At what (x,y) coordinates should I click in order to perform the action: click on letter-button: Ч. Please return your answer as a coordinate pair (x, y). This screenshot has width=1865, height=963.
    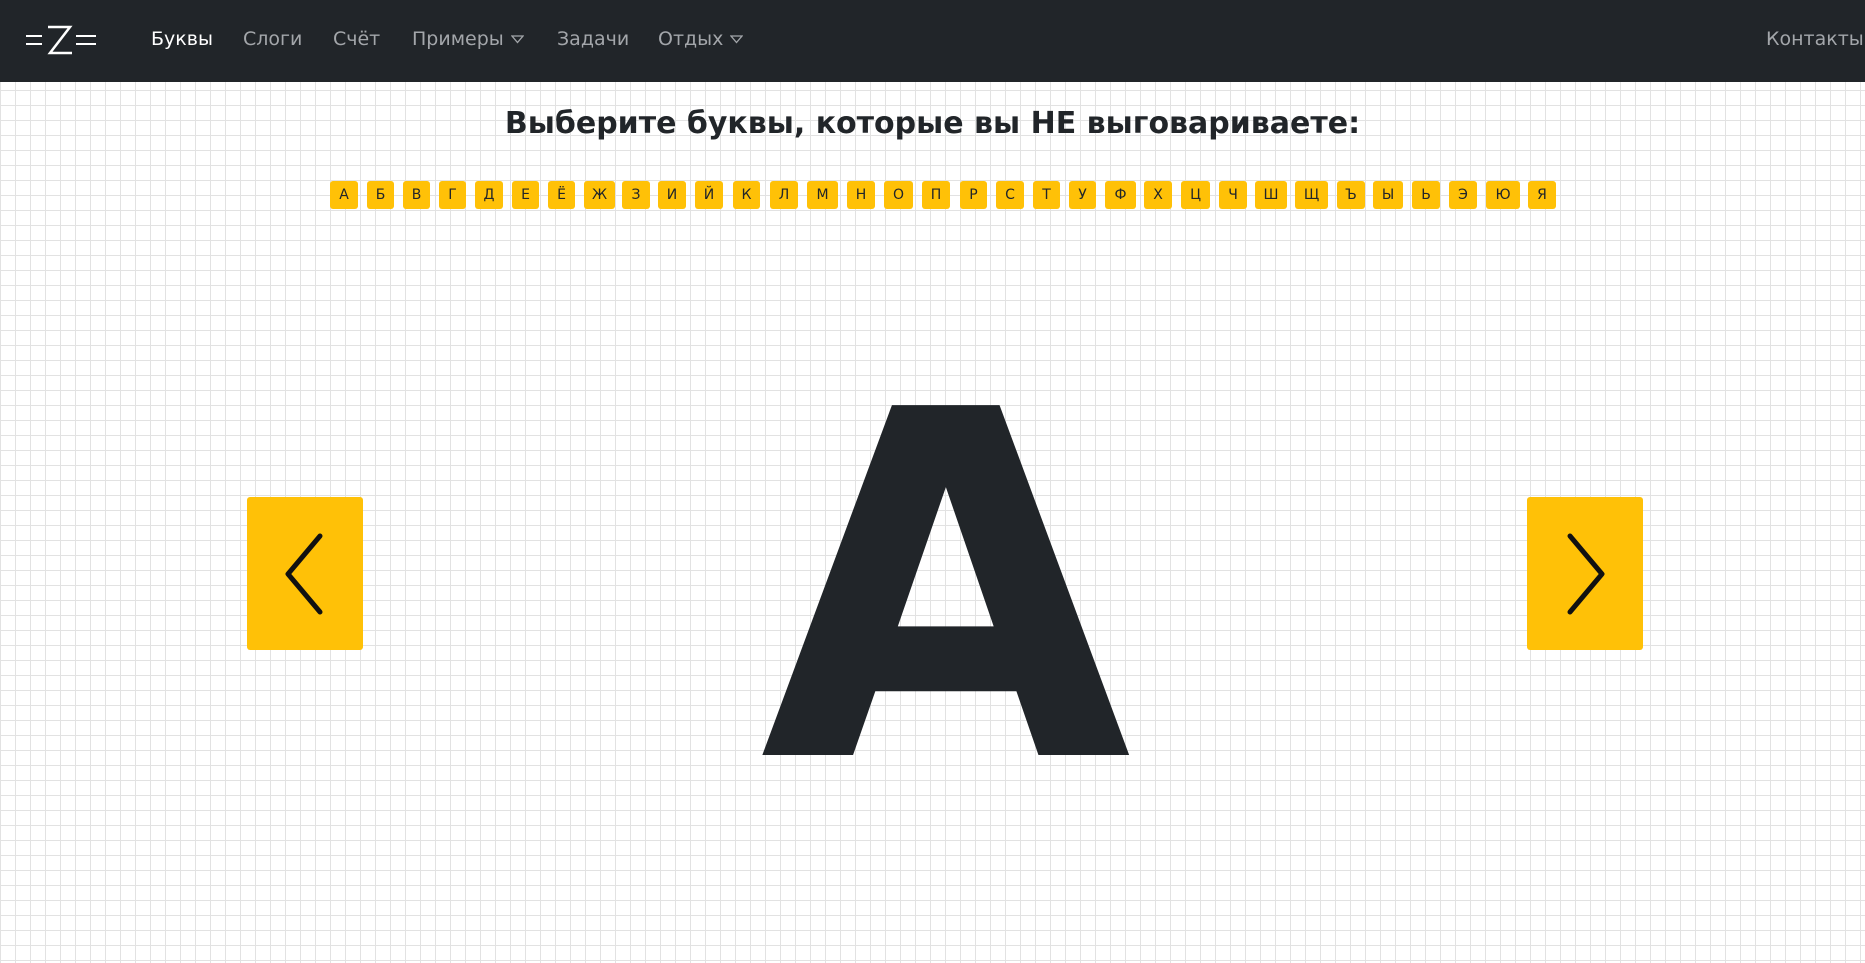
    Looking at the image, I should click on (1233, 195).